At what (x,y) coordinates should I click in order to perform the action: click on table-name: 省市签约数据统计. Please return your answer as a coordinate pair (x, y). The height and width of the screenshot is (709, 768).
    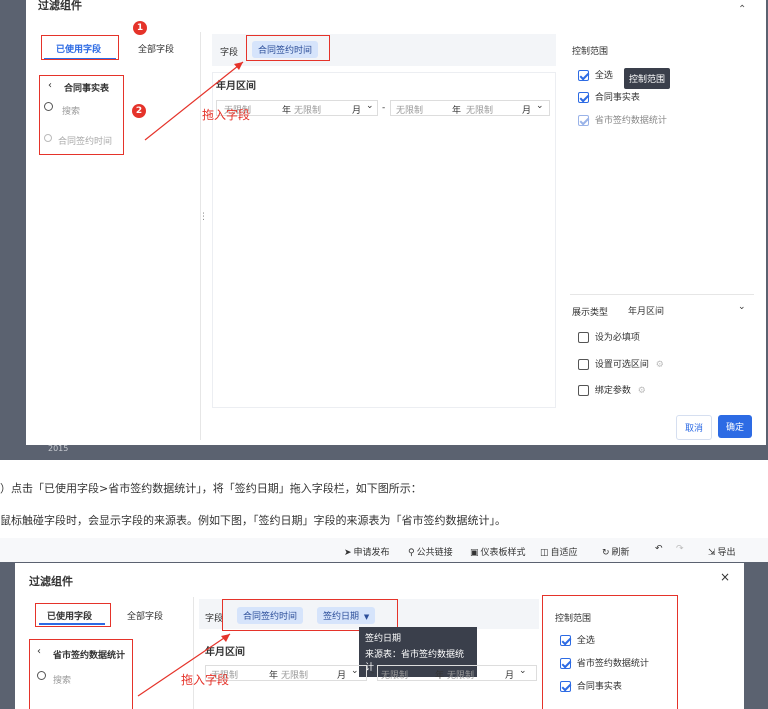
    Looking at the image, I should click on (89, 654).